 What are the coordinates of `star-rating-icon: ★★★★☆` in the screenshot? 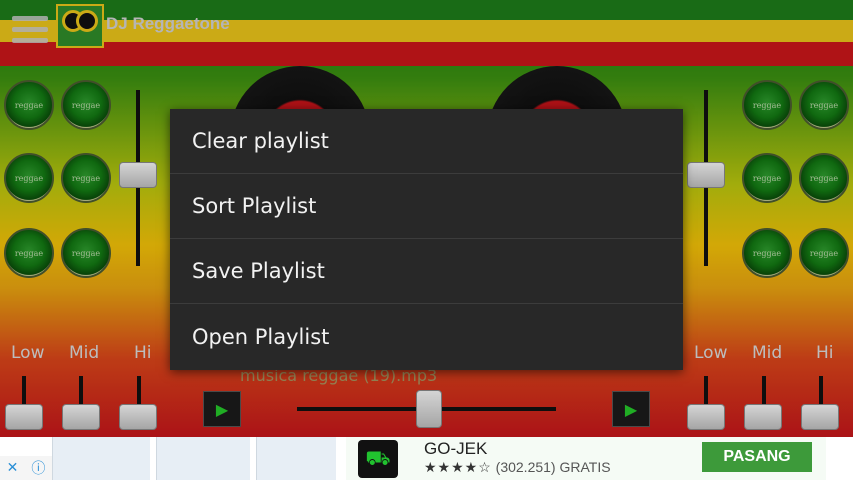 It's located at (458, 467).